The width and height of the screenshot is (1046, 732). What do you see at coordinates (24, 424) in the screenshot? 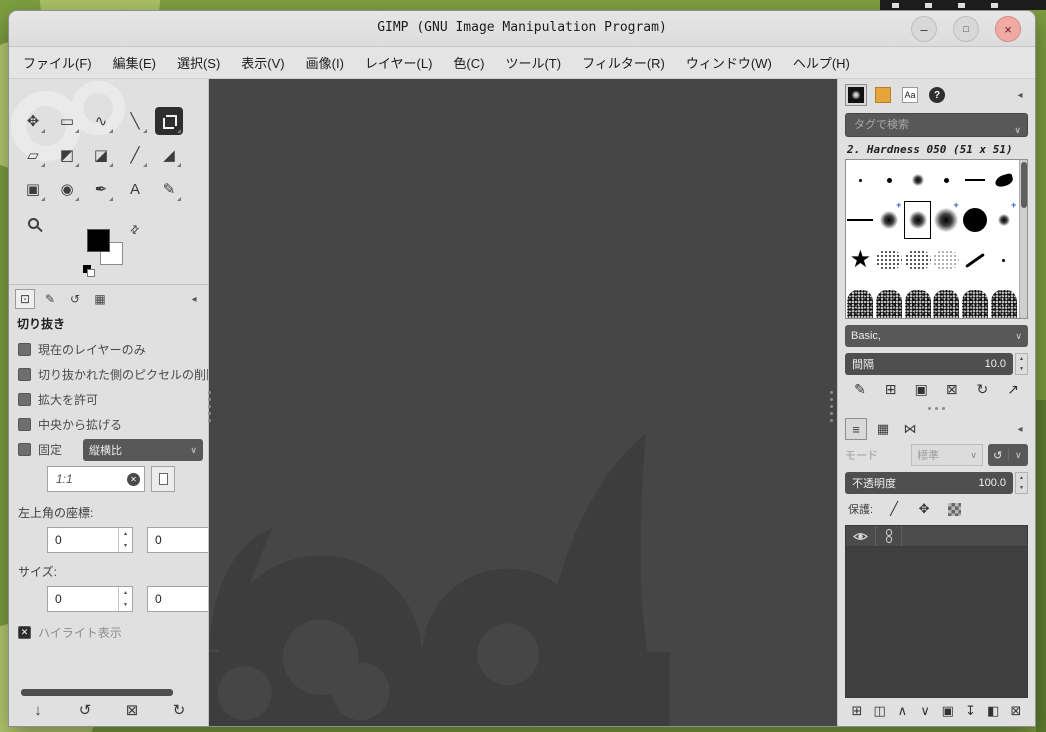
I see `expand-from-center-checkbox` at bounding box center [24, 424].